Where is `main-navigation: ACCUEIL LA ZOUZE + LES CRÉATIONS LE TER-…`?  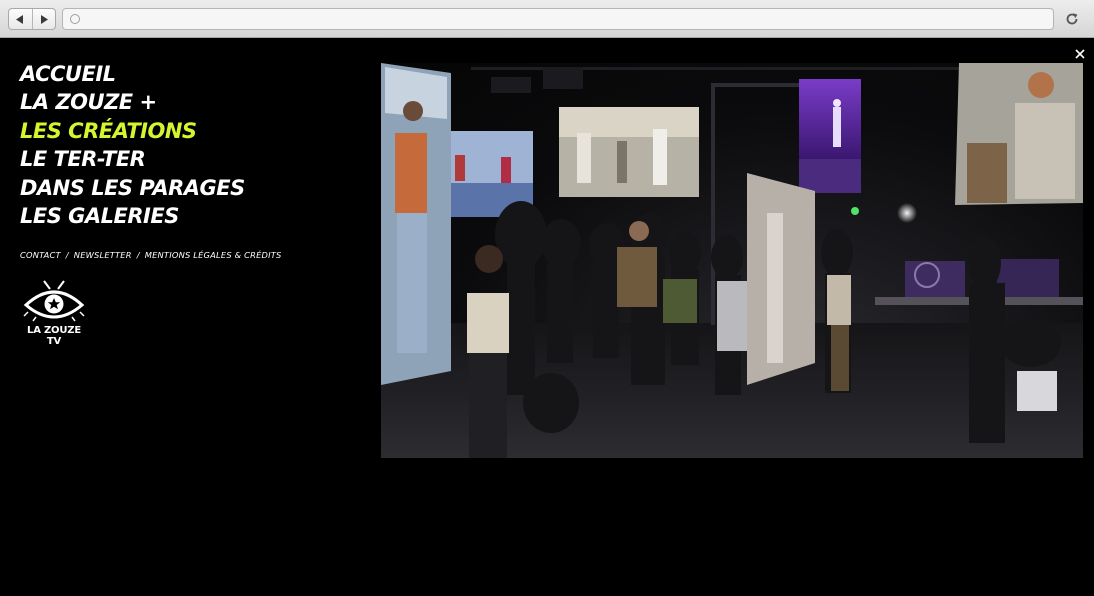
main-navigation: ACCUEIL LA ZOUZE + LES CRÉATIONS LE TER-… is located at coordinates (132, 145).